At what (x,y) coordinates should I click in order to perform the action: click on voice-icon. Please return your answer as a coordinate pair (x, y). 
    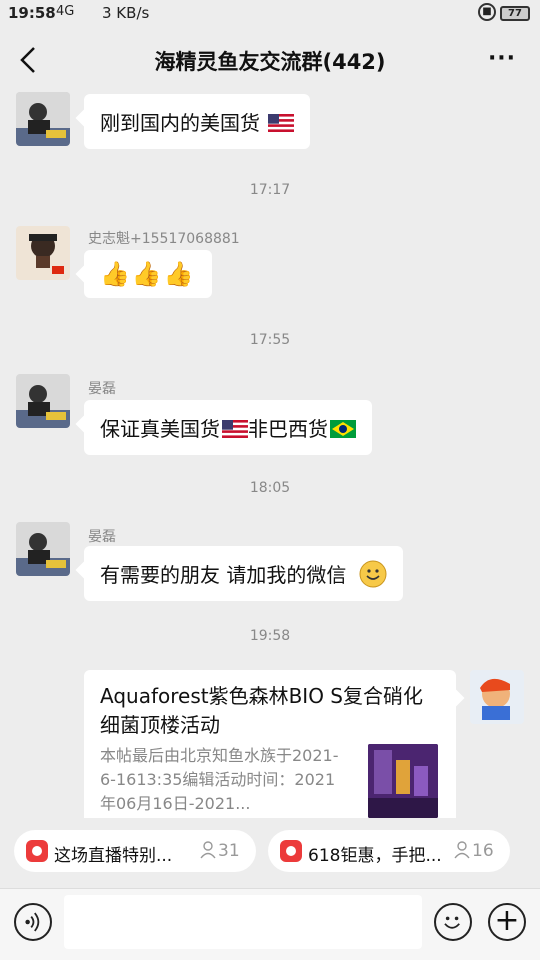
    Looking at the image, I should click on (33, 922).